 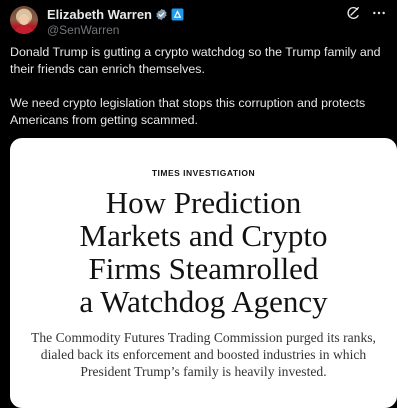 I want to click on author-name-row: Elizabeth Warren, so click(x=115, y=14).